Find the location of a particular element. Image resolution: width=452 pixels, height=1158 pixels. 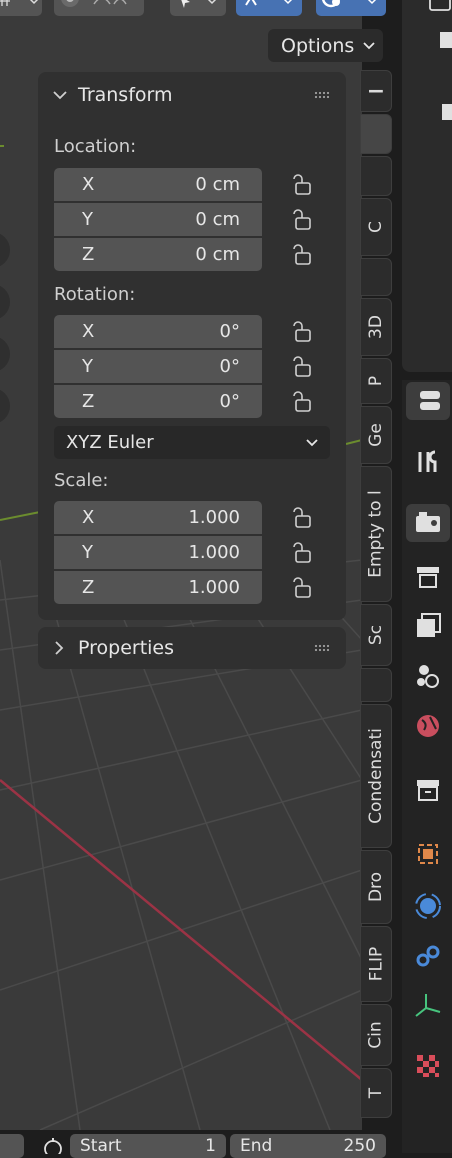

render-icon is located at coordinates (428, 522).